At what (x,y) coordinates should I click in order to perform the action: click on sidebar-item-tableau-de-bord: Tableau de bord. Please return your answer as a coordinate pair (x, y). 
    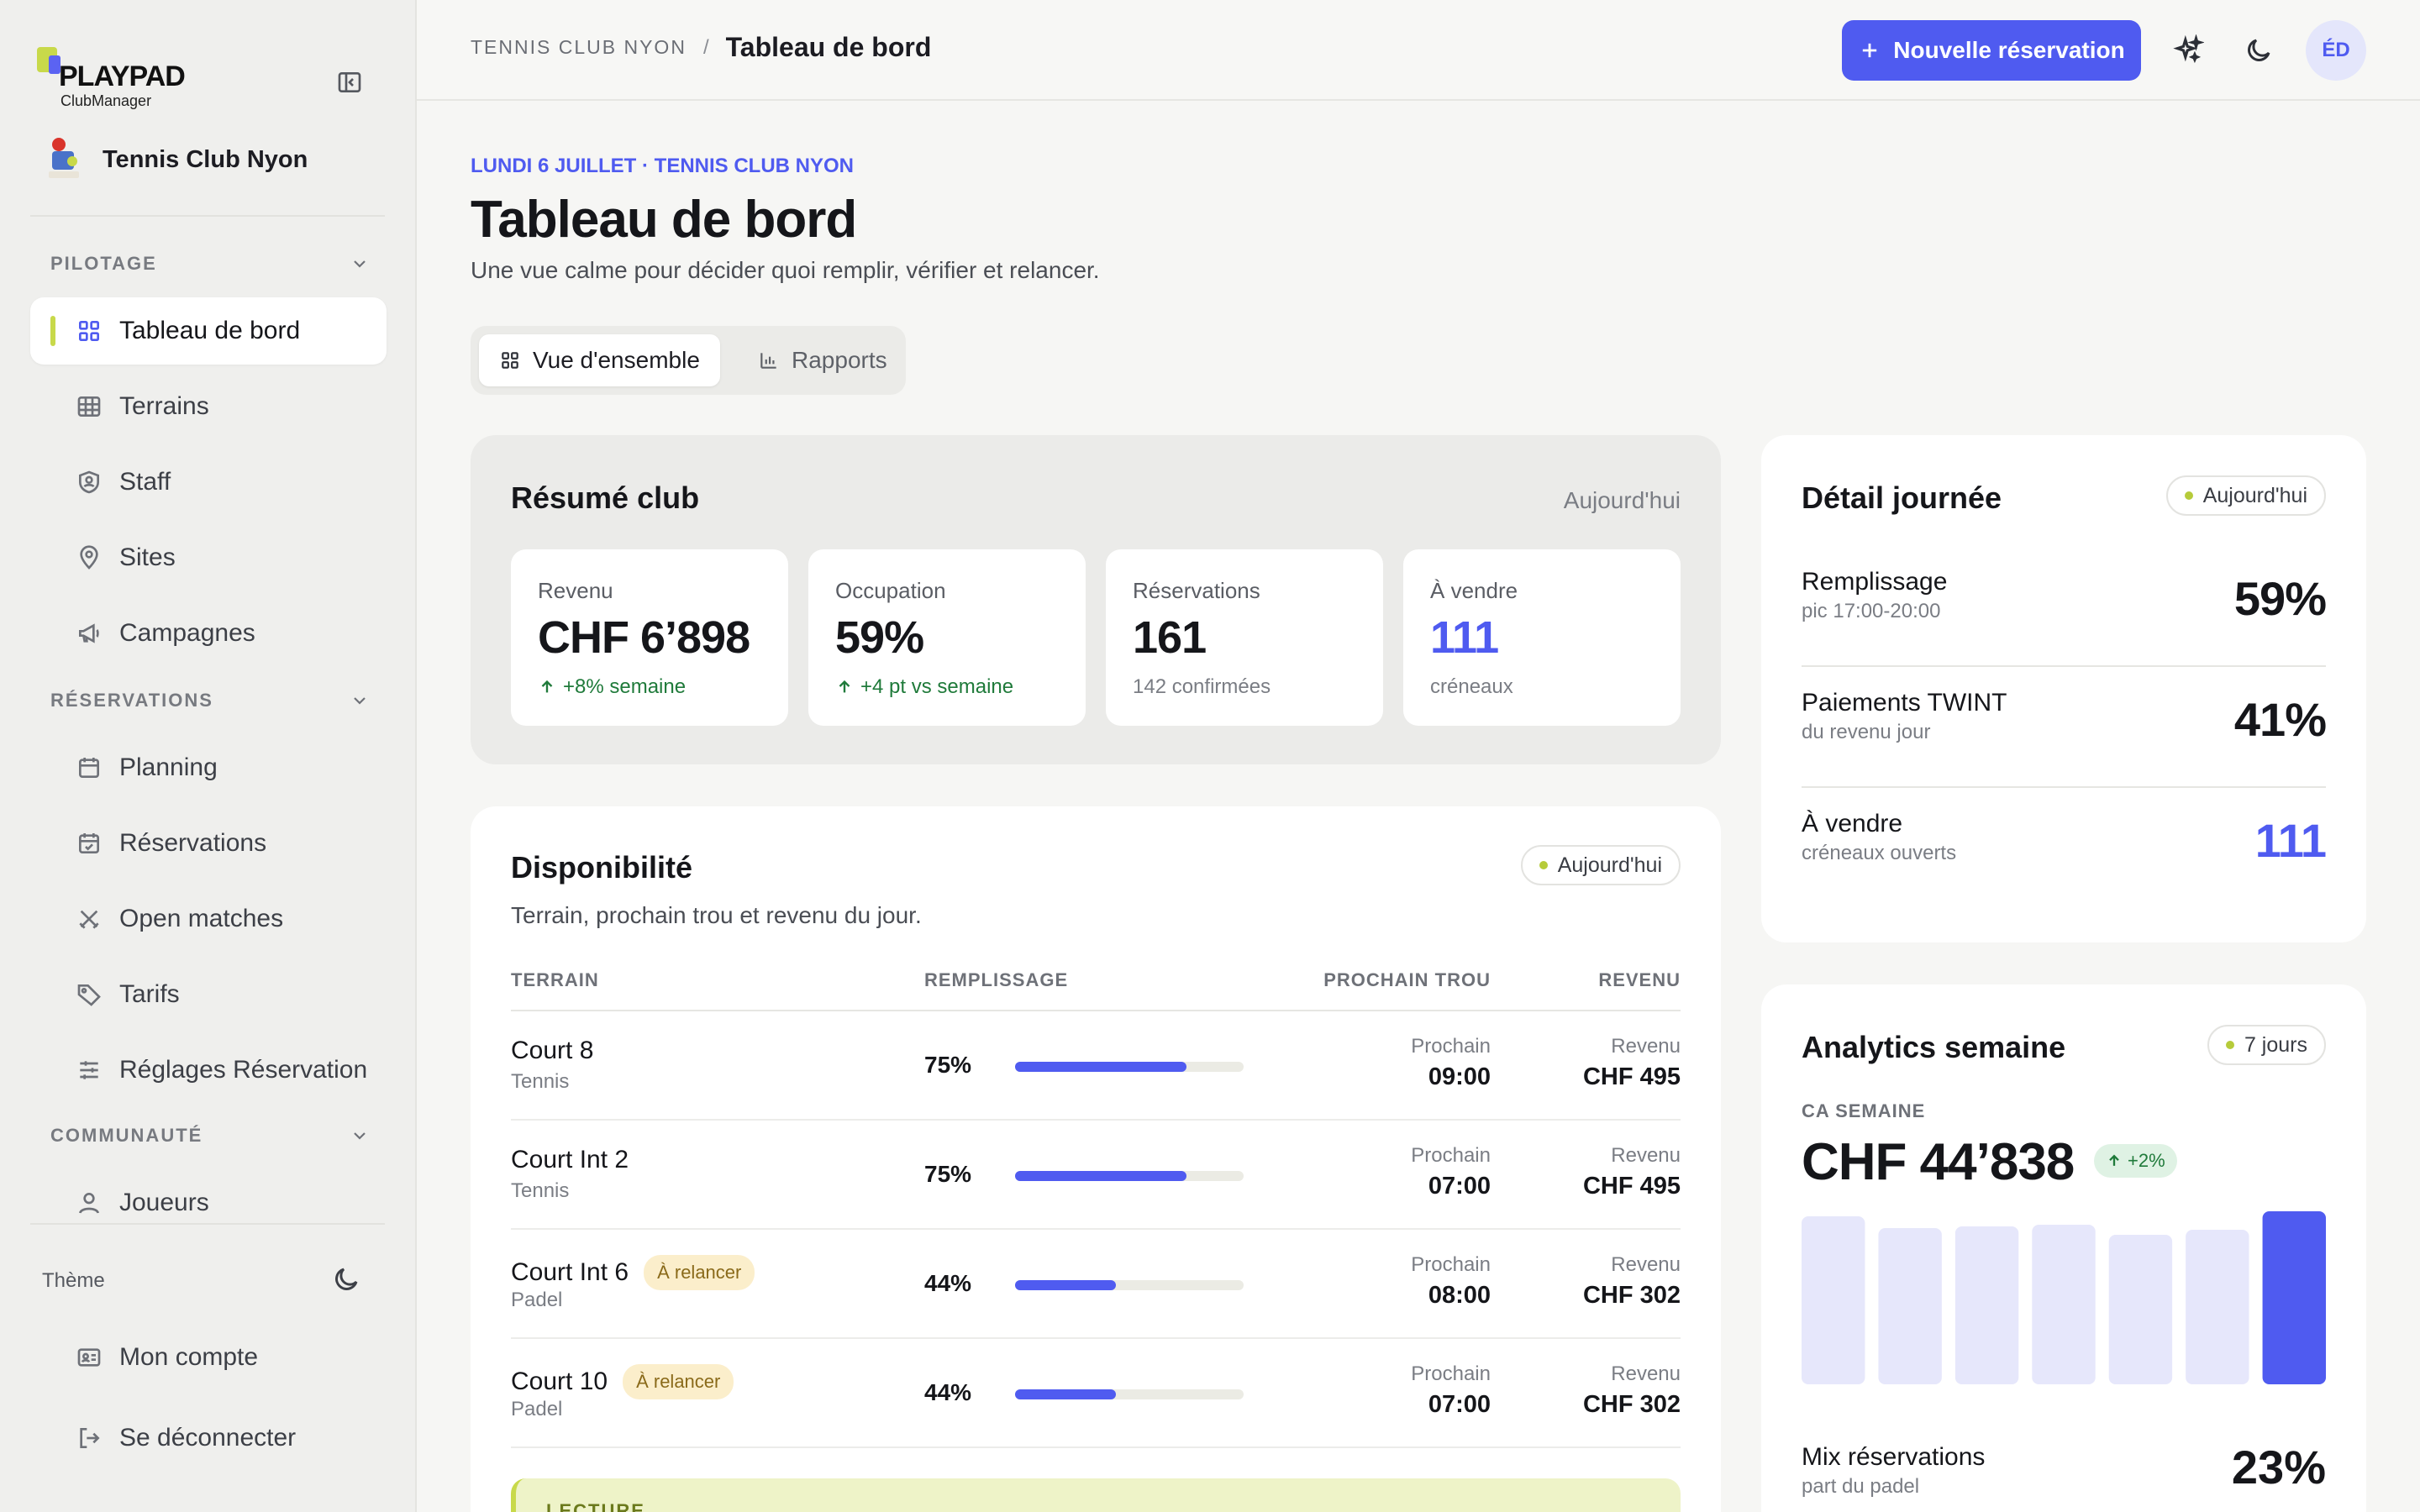
    Looking at the image, I should click on (208, 331).